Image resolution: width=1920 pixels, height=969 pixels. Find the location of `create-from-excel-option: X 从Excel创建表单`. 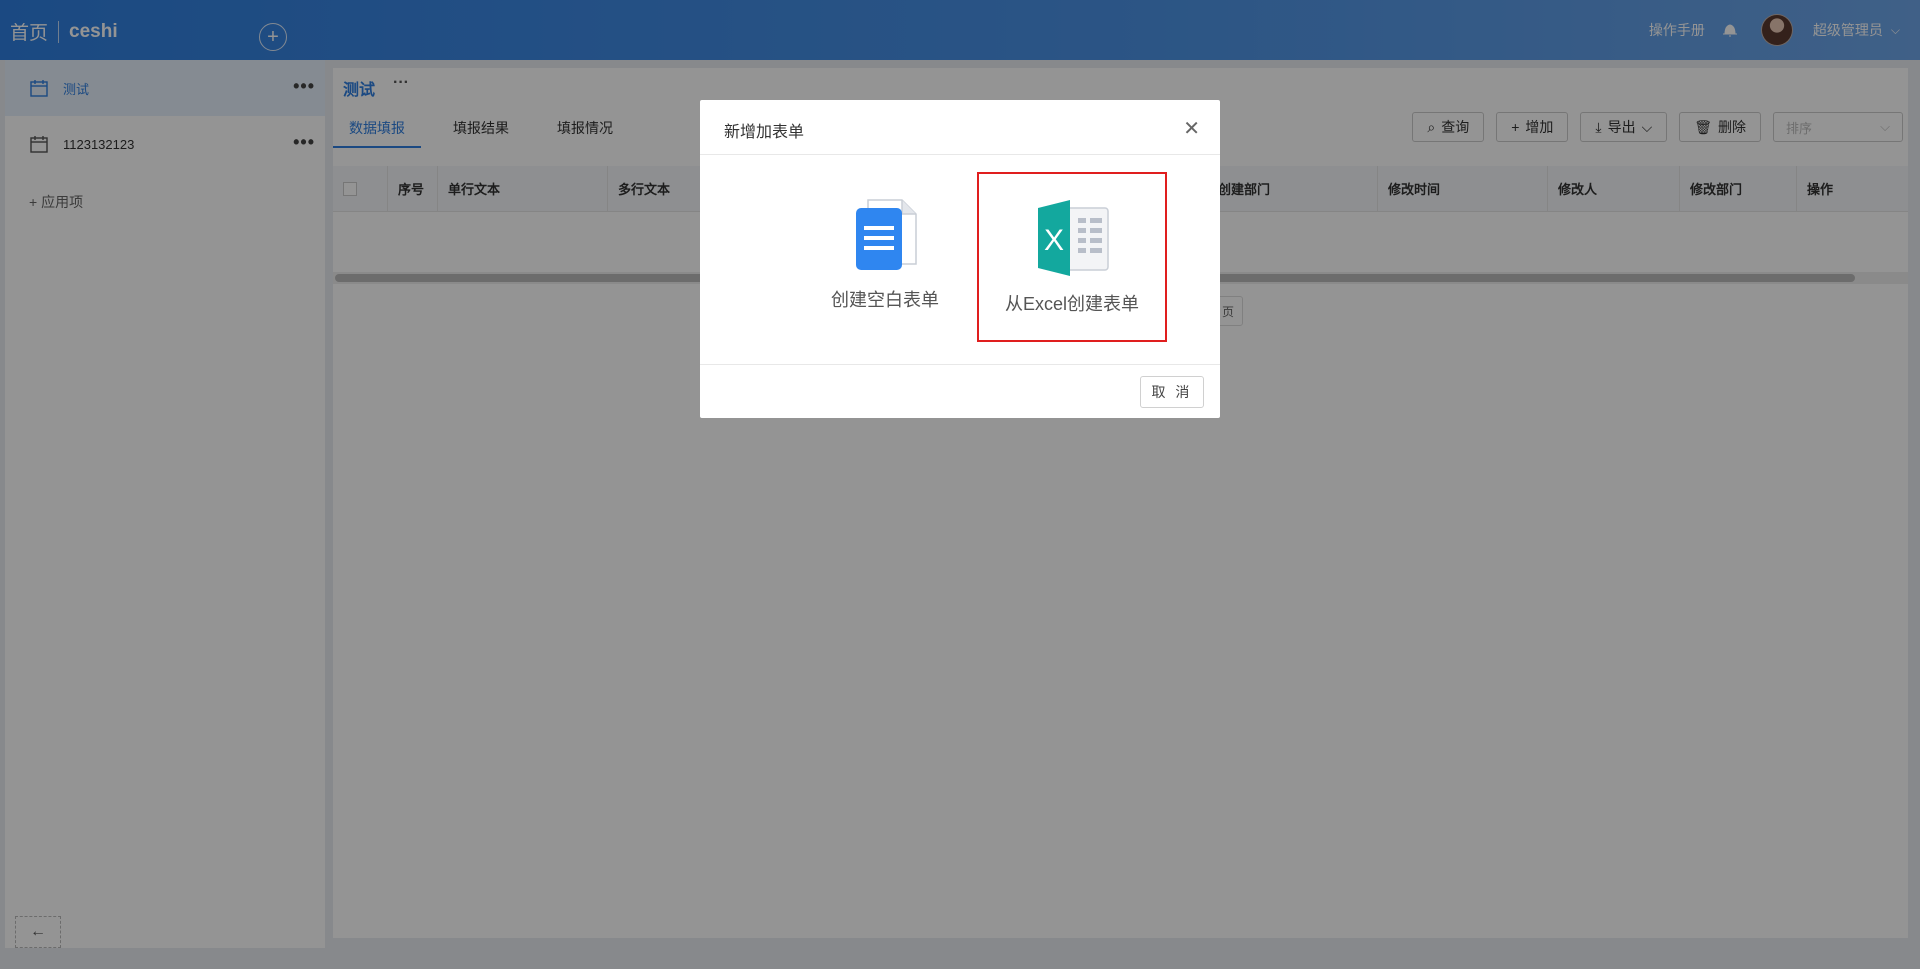

create-from-excel-option: X 从Excel创建表单 is located at coordinates (1072, 257).